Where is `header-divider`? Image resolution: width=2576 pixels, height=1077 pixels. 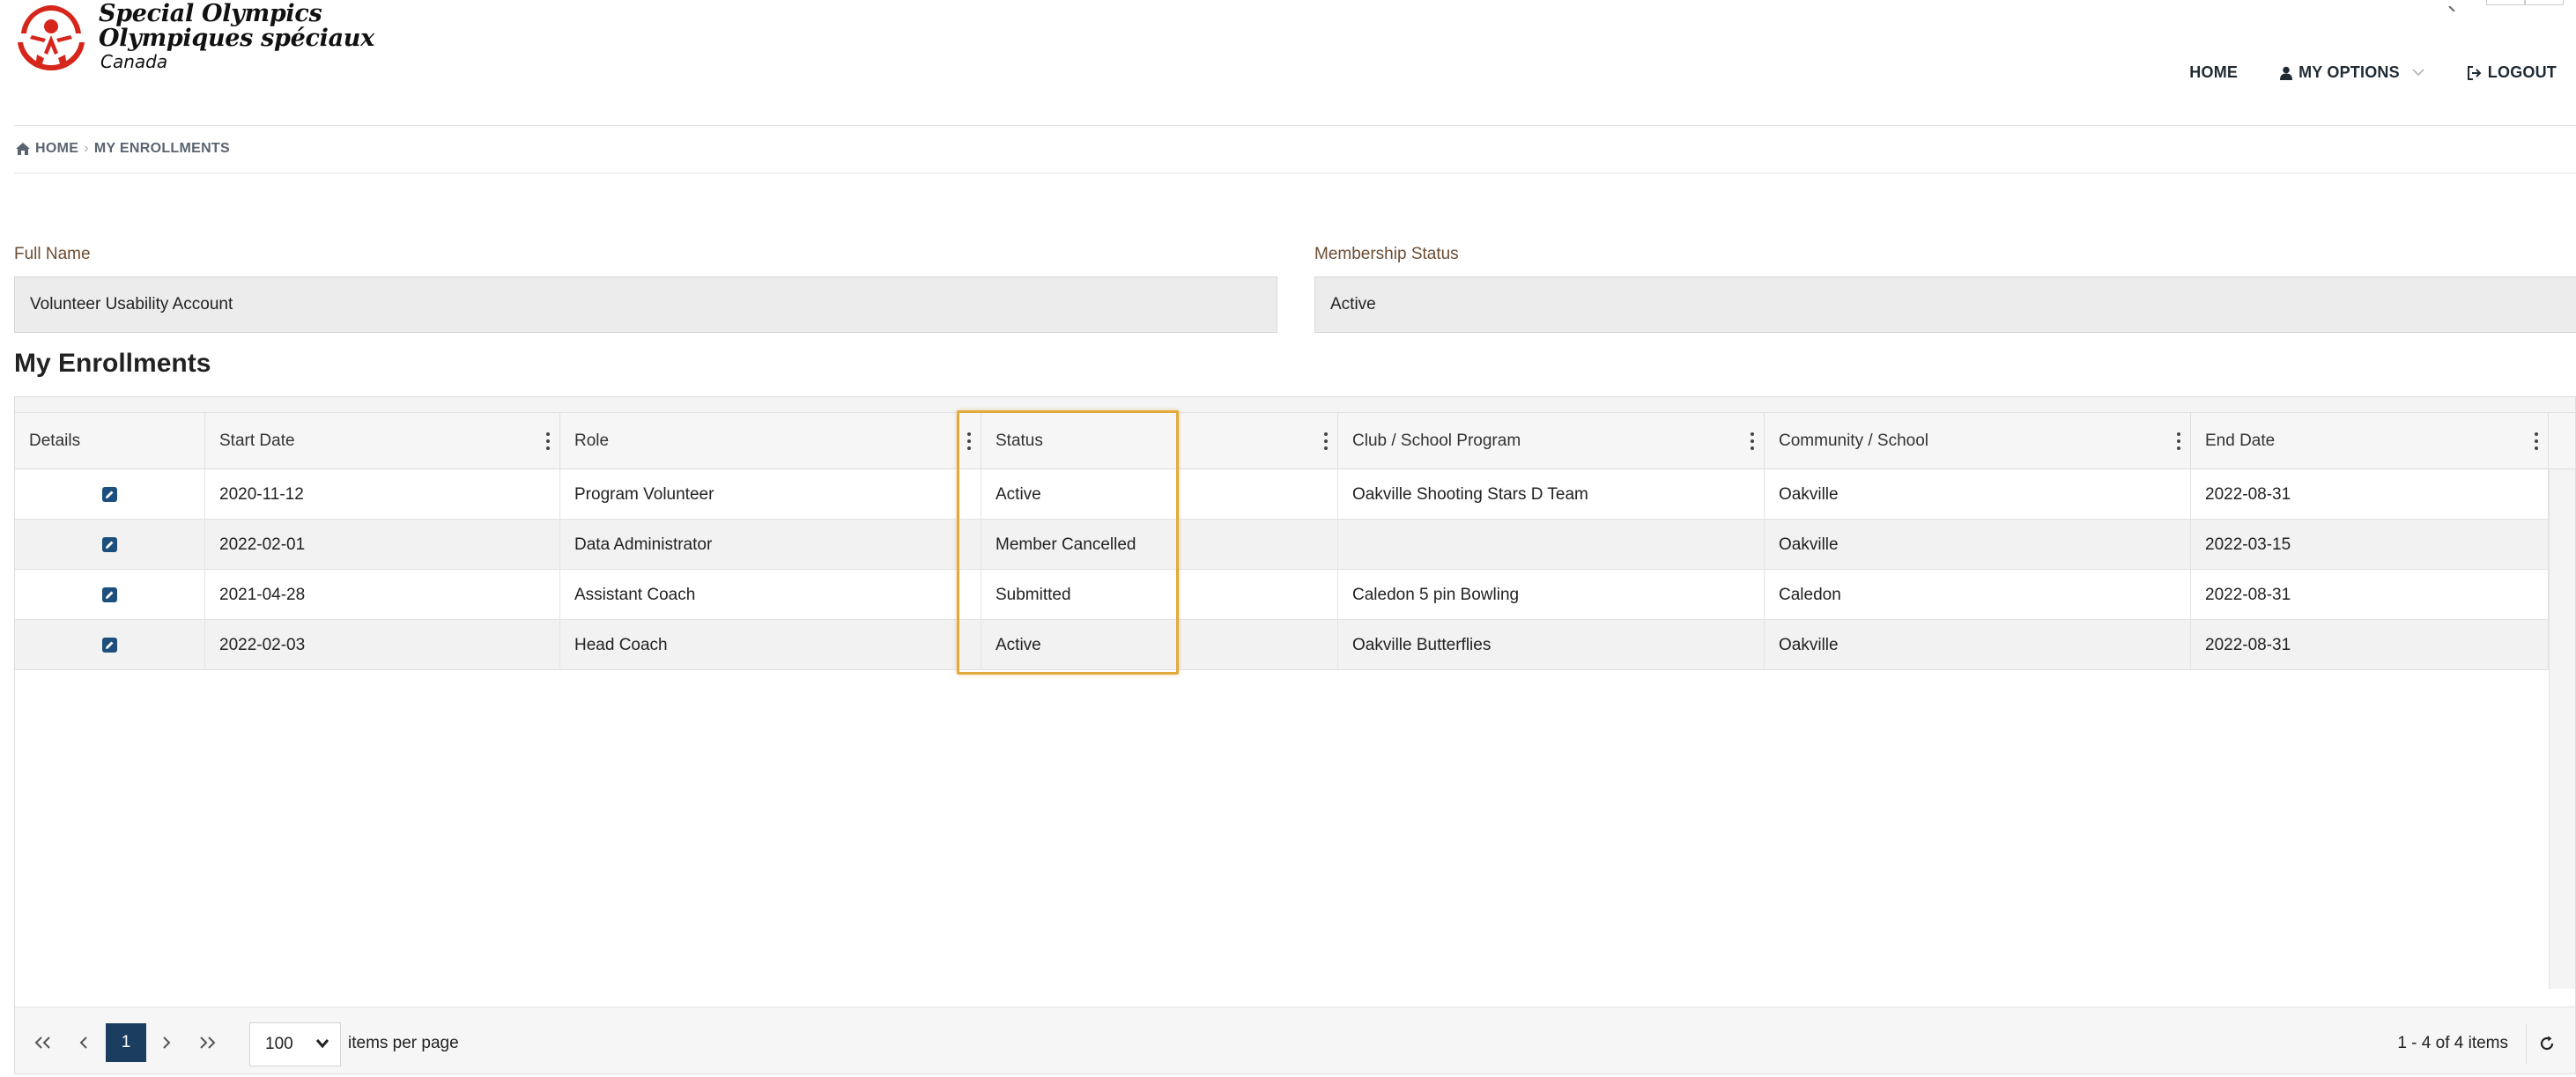
header-divider is located at coordinates (1295, 126).